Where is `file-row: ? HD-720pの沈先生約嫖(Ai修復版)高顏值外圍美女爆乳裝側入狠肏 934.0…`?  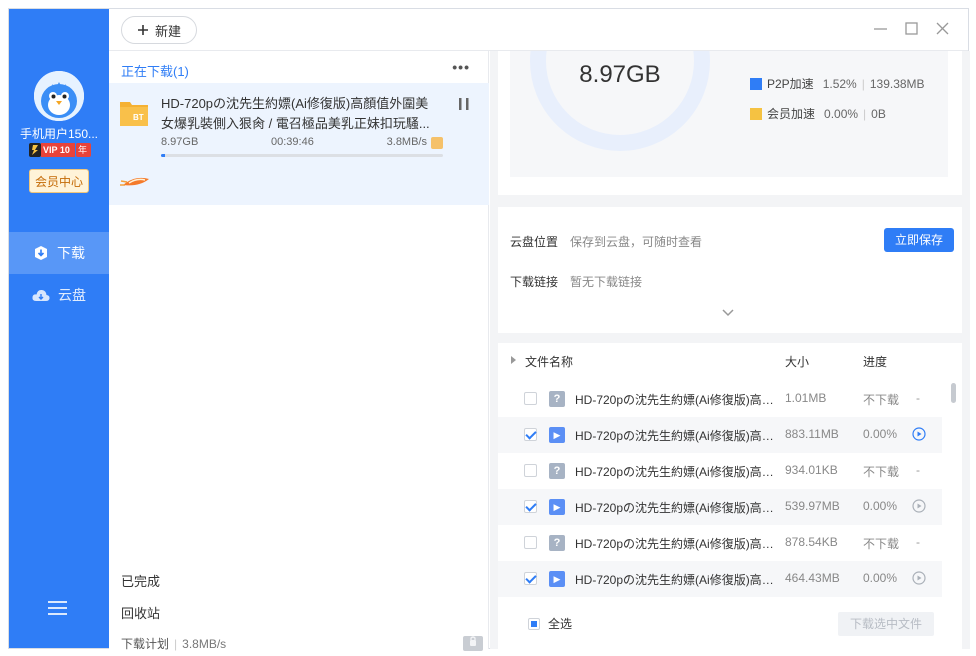
file-row: ? HD-720pの沈先生約嫖(Ai修復版)高顏值外圍美女爆乳裝側入狠肏 934.0… is located at coordinates (720, 471).